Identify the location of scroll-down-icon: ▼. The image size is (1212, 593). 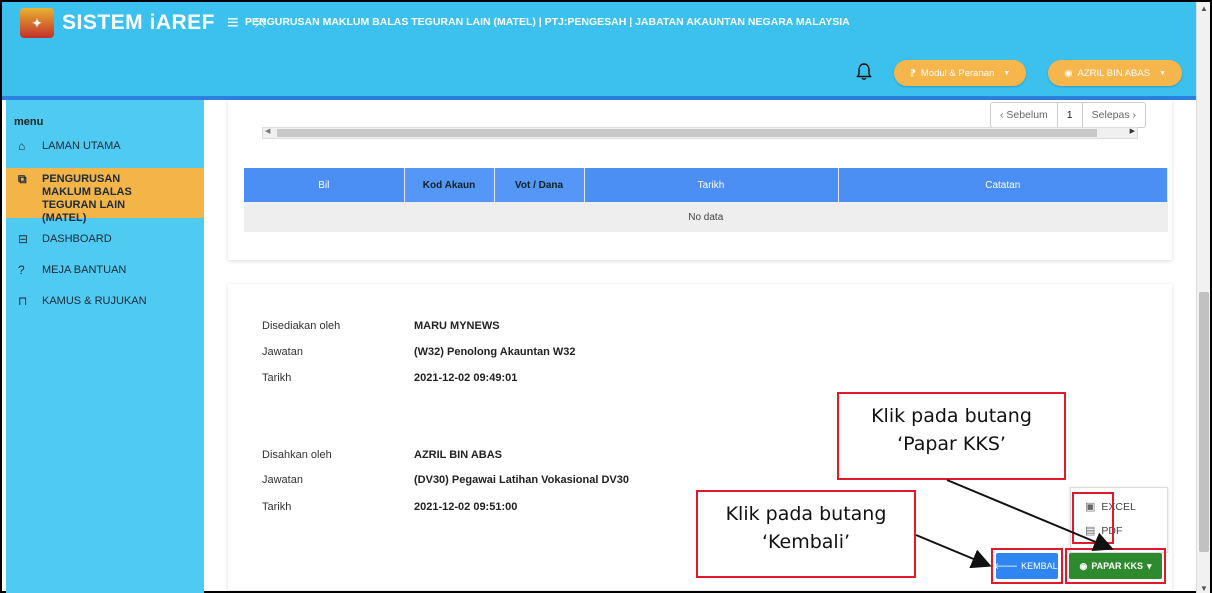
(1204, 588).